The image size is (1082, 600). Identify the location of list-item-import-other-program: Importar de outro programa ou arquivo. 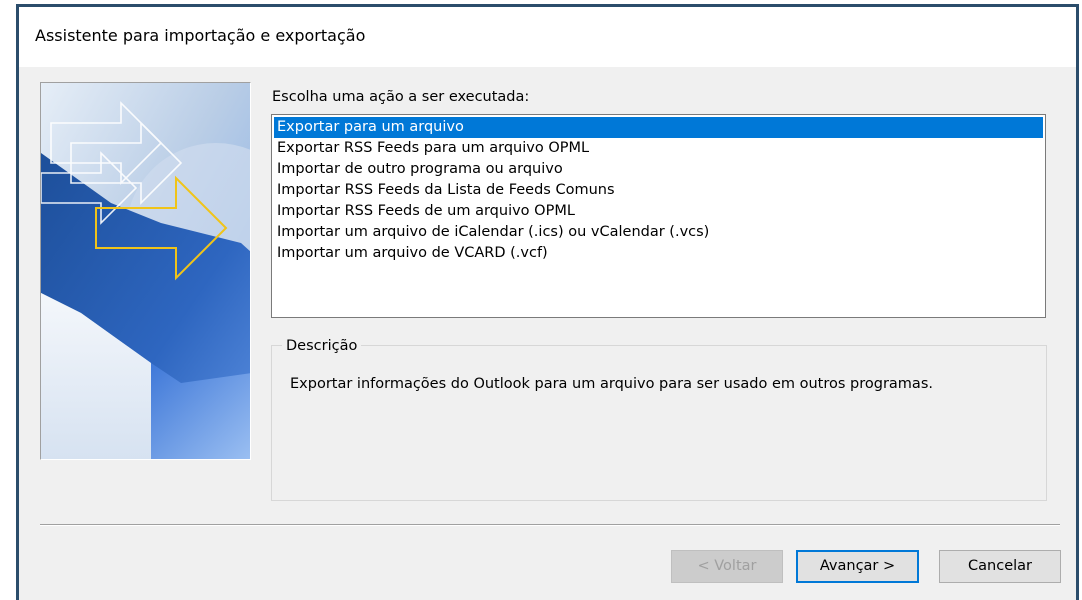
(658, 169).